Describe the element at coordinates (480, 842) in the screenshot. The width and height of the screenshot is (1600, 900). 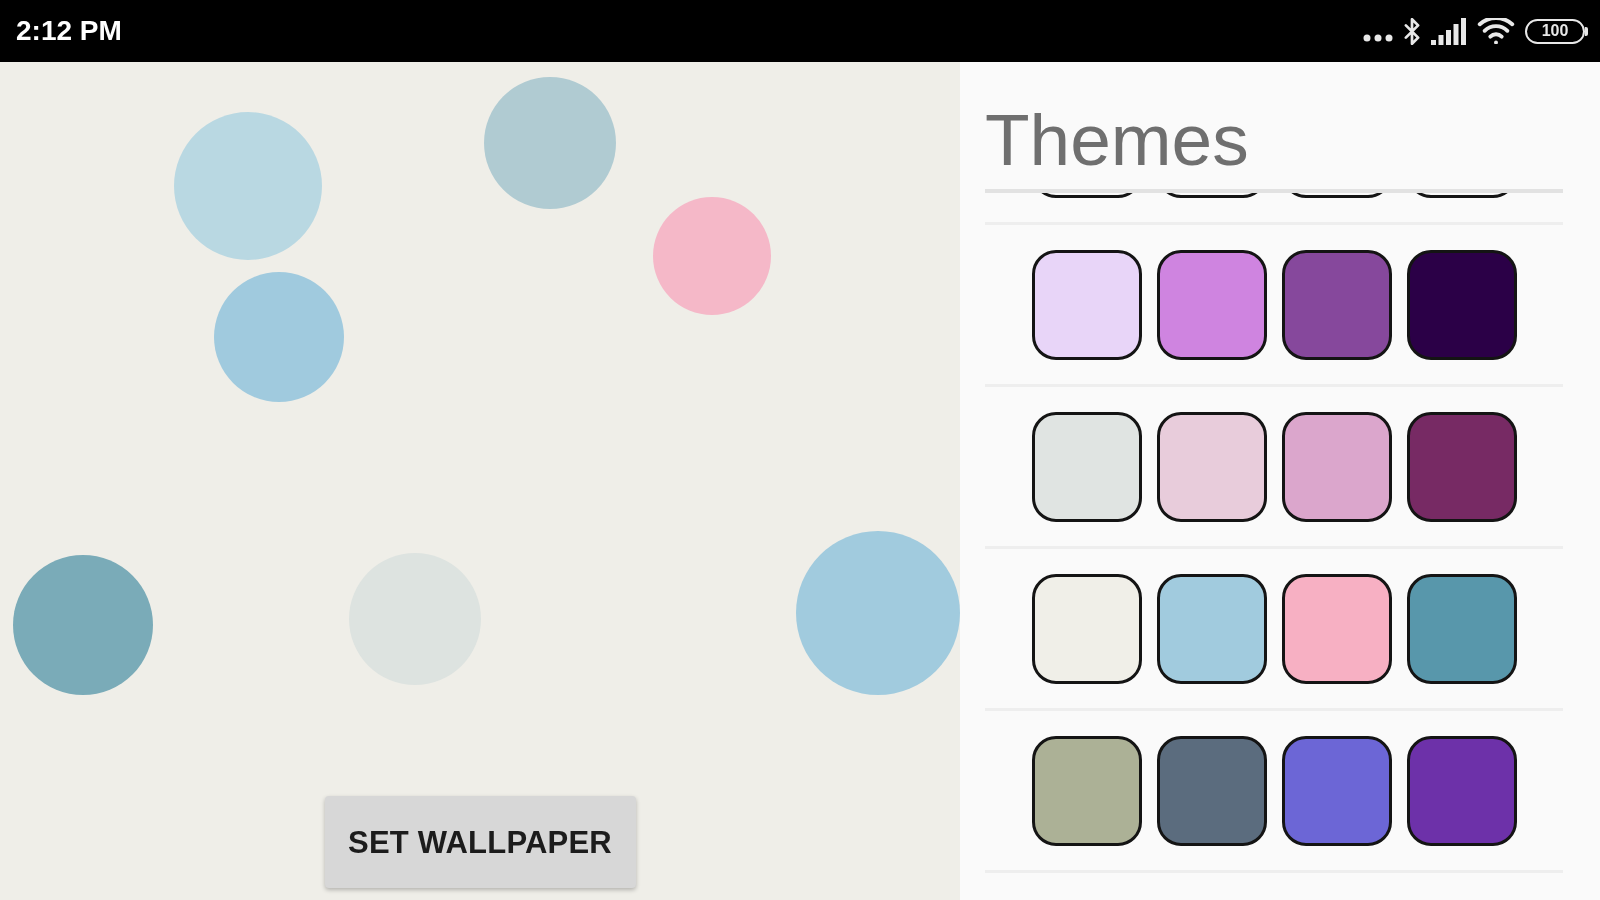
I see `set-wallpaper-button: SET WALLPAPER` at that location.